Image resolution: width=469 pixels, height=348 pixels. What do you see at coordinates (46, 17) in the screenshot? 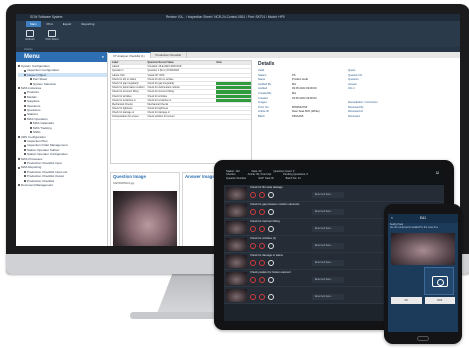
I see `window-title: SCW Software System` at bounding box center [46, 17].